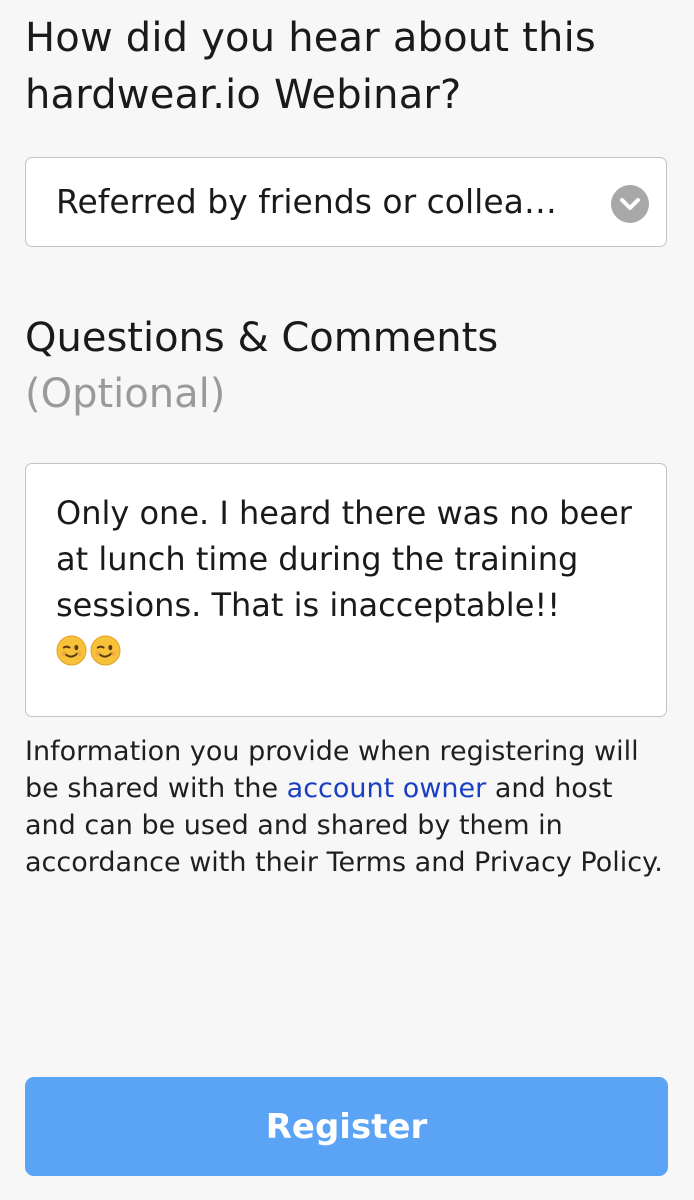 The height and width of the screenshot is (1200, 694). I want to click on comments-optional-label: (Optional), so click(125, 394).